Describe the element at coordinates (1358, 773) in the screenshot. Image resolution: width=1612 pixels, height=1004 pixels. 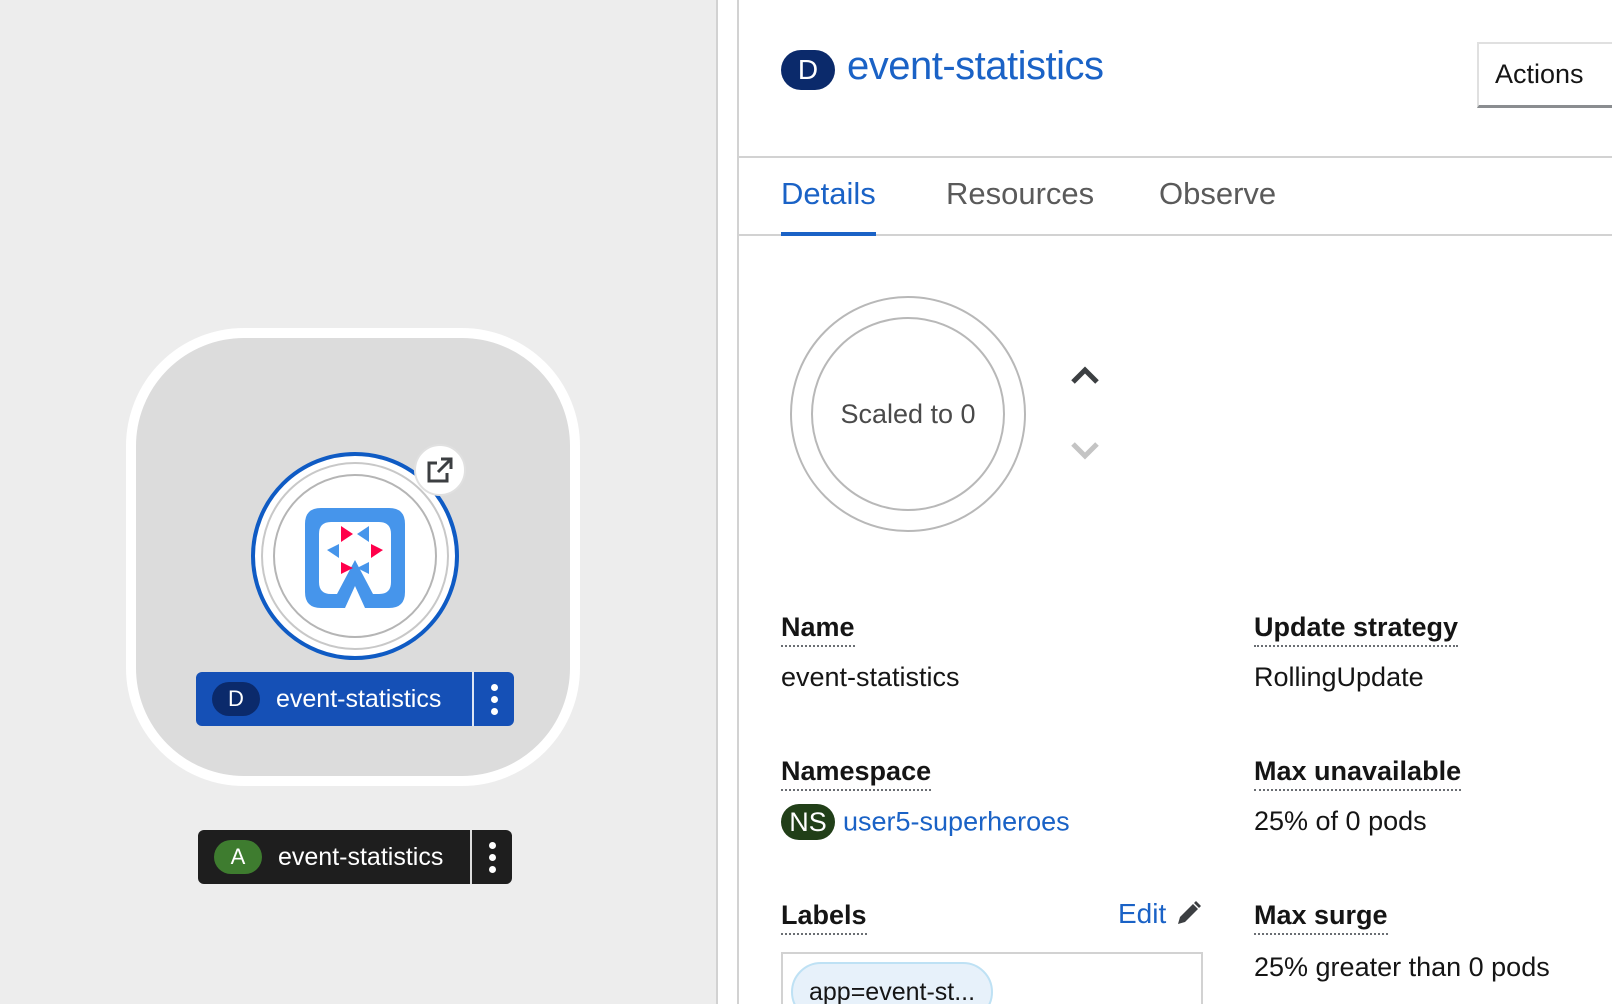
I see `max-unavailable-label: Max unavailable` at that location.